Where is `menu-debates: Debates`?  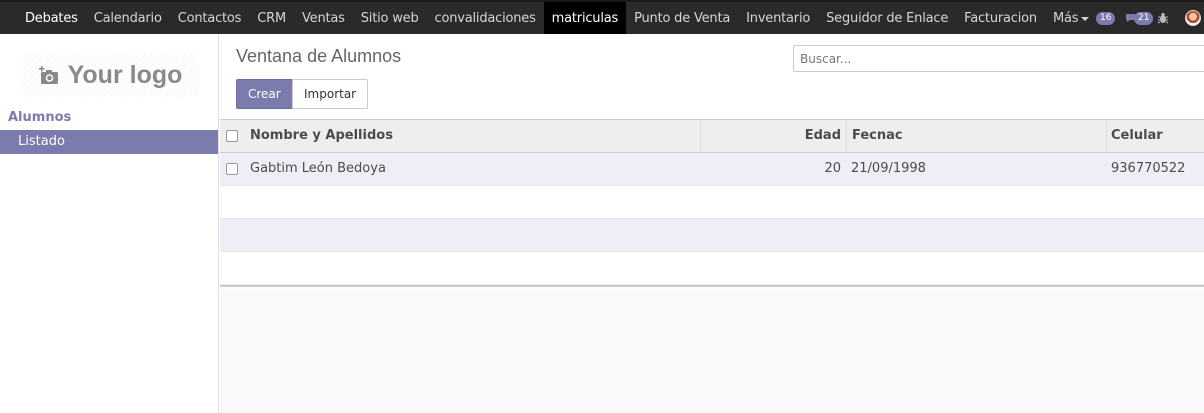 menu-debates: Debates is located at coordinates (43, 18).